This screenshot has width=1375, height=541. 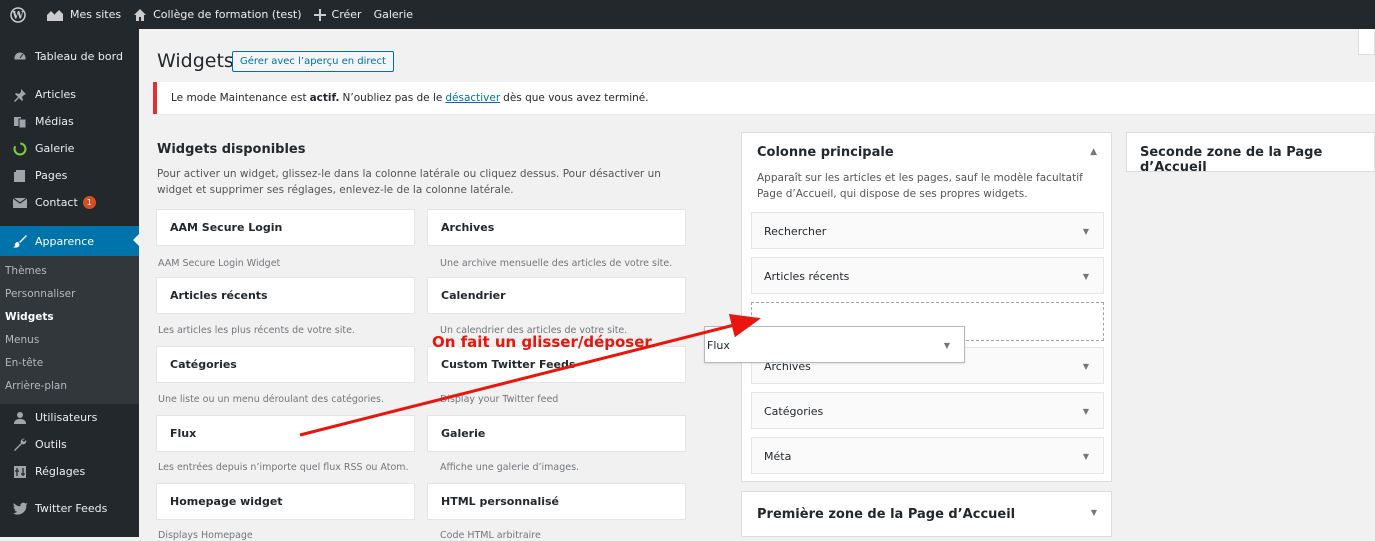 What do you see at coordinates (54, 121) in the screenshot?
I see `menu-label: Médias` at bounding box center [54, 121].